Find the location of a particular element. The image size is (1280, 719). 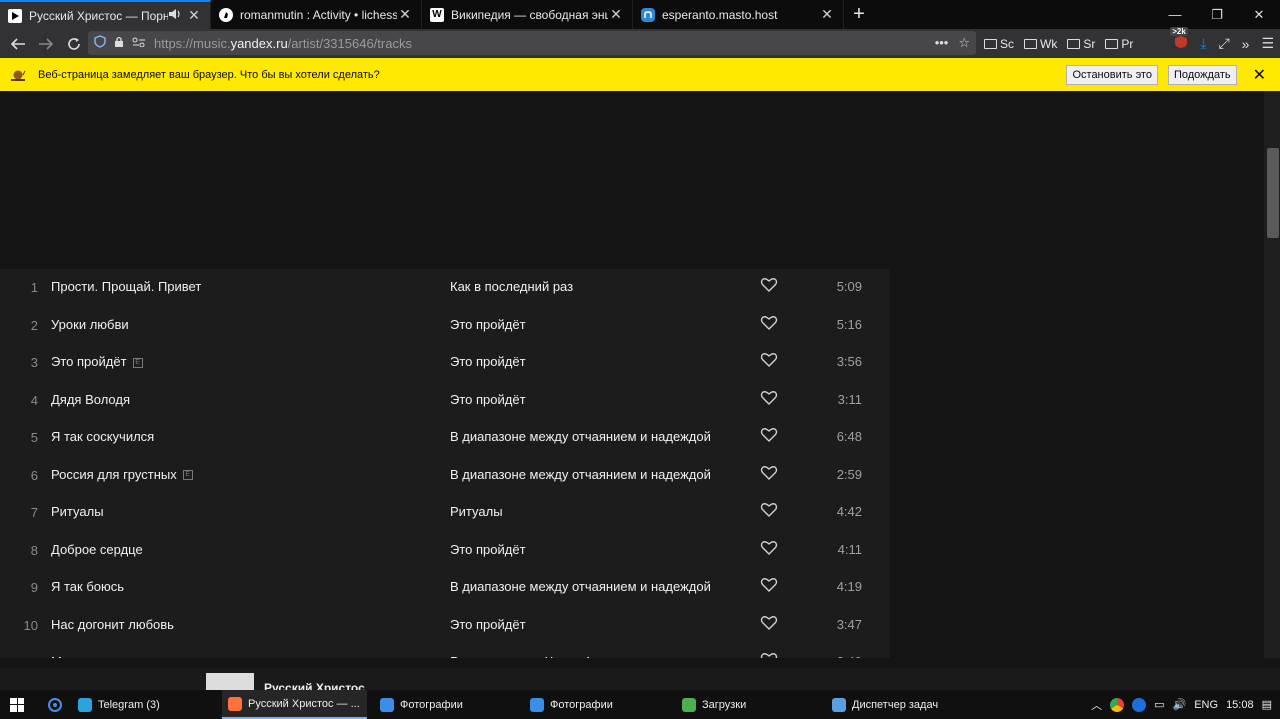

reload-icon is located at coordinates (74, 44).